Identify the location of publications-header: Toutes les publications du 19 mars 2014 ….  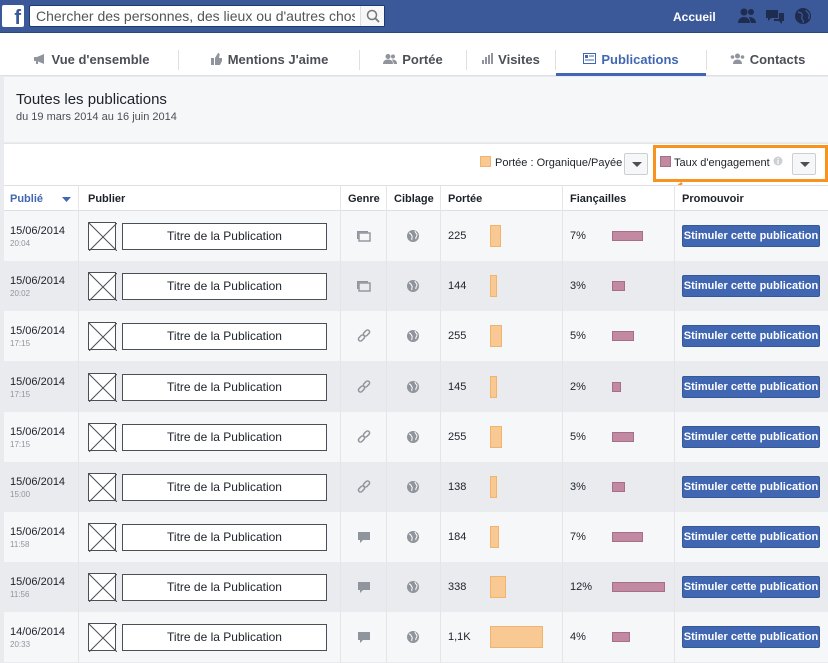
(416, 109).